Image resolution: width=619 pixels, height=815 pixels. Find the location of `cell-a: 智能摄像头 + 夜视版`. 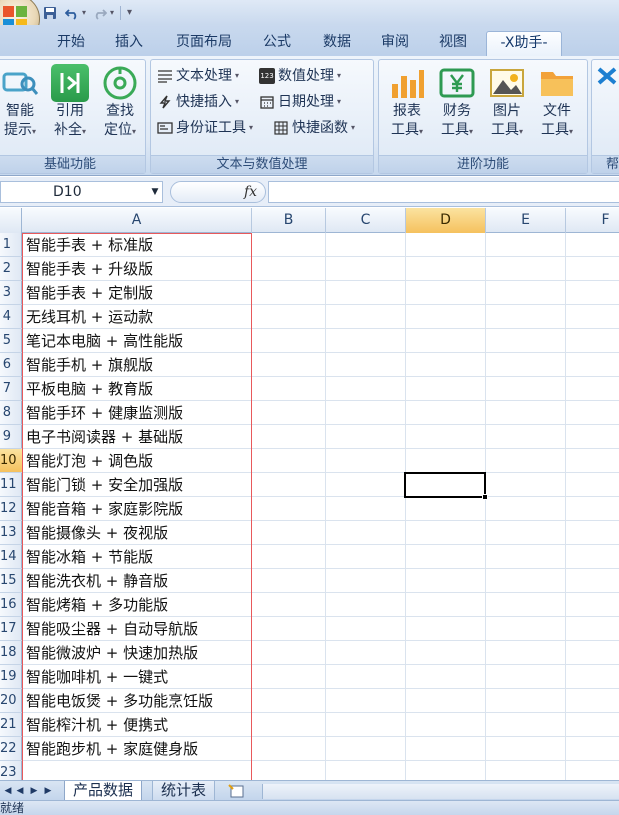

cell-a: 智能摄像头 + 夜视版 is located at coordinates (97, 533).